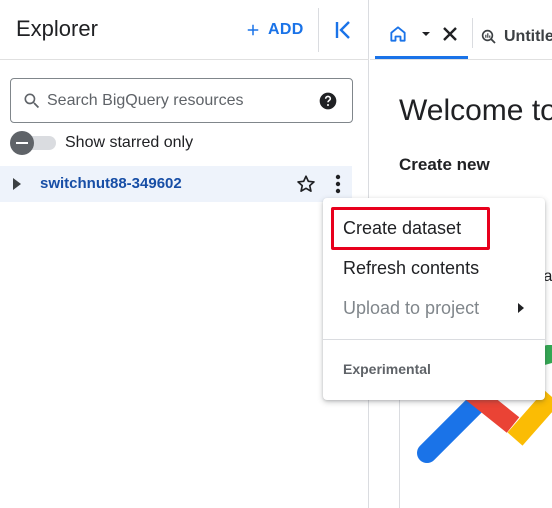 The width and height of the screenshot is (552, 508). Describe the element at coordinates (450, 34) in the screenshot. I see `close-icon` at that location.